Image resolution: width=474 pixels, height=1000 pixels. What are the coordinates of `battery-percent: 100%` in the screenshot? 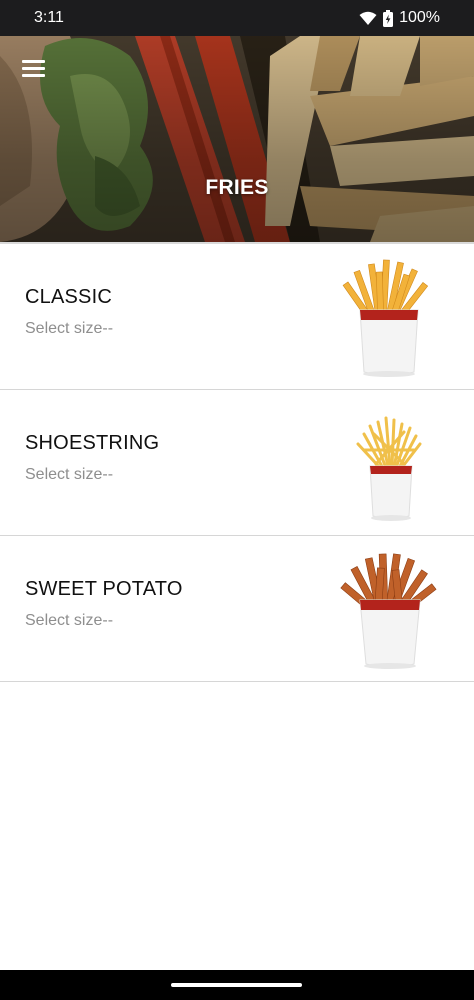 It's located at (419, 17).